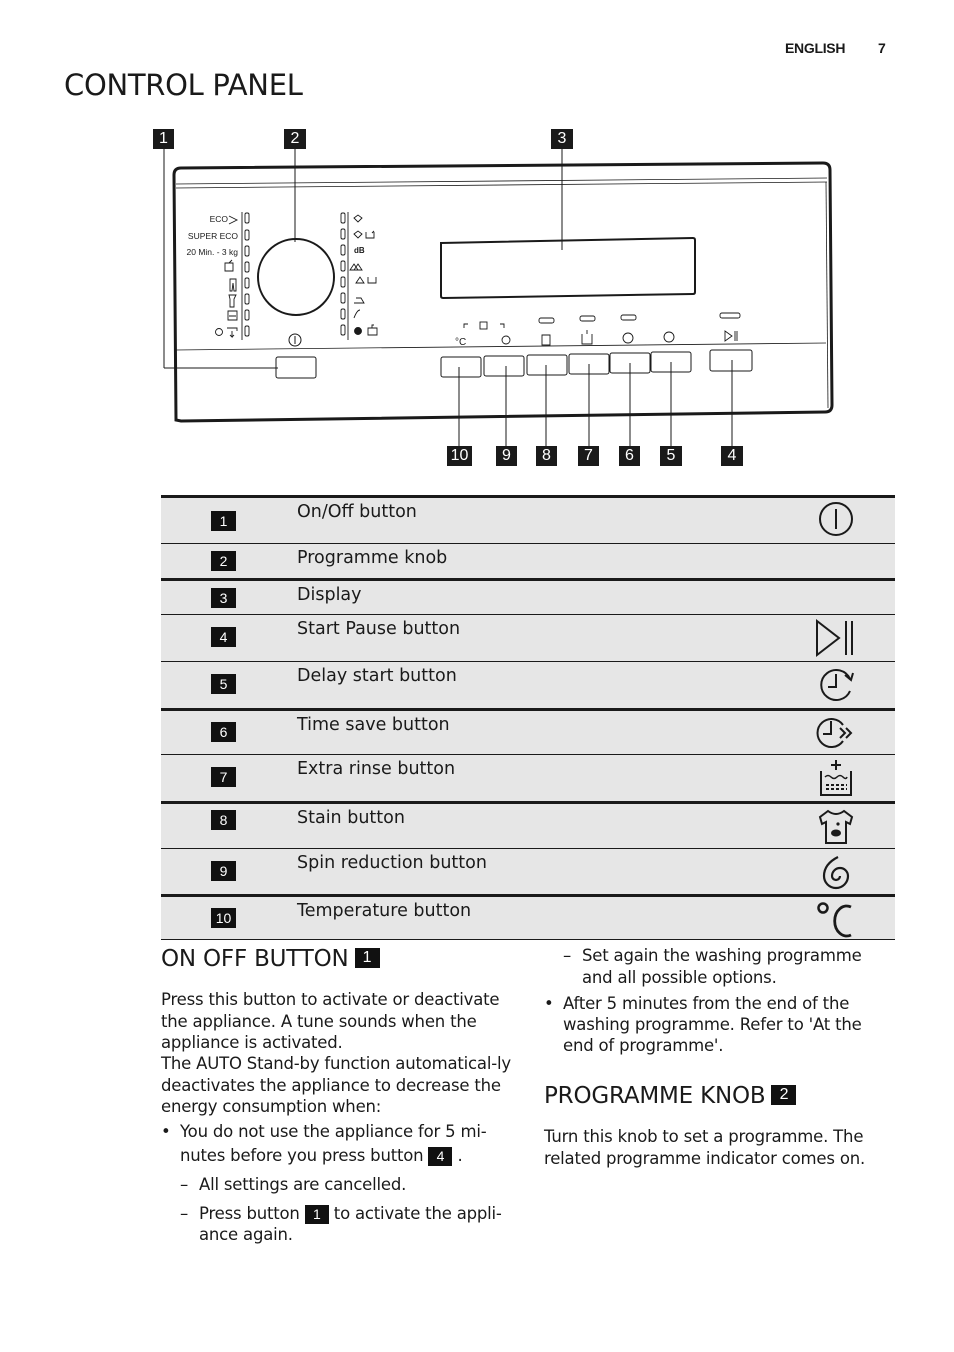 The width and height of the screenshot is (954, 1352). I want to click on prog-20min: 20 Min. - 3 kg, so click(213, 252).